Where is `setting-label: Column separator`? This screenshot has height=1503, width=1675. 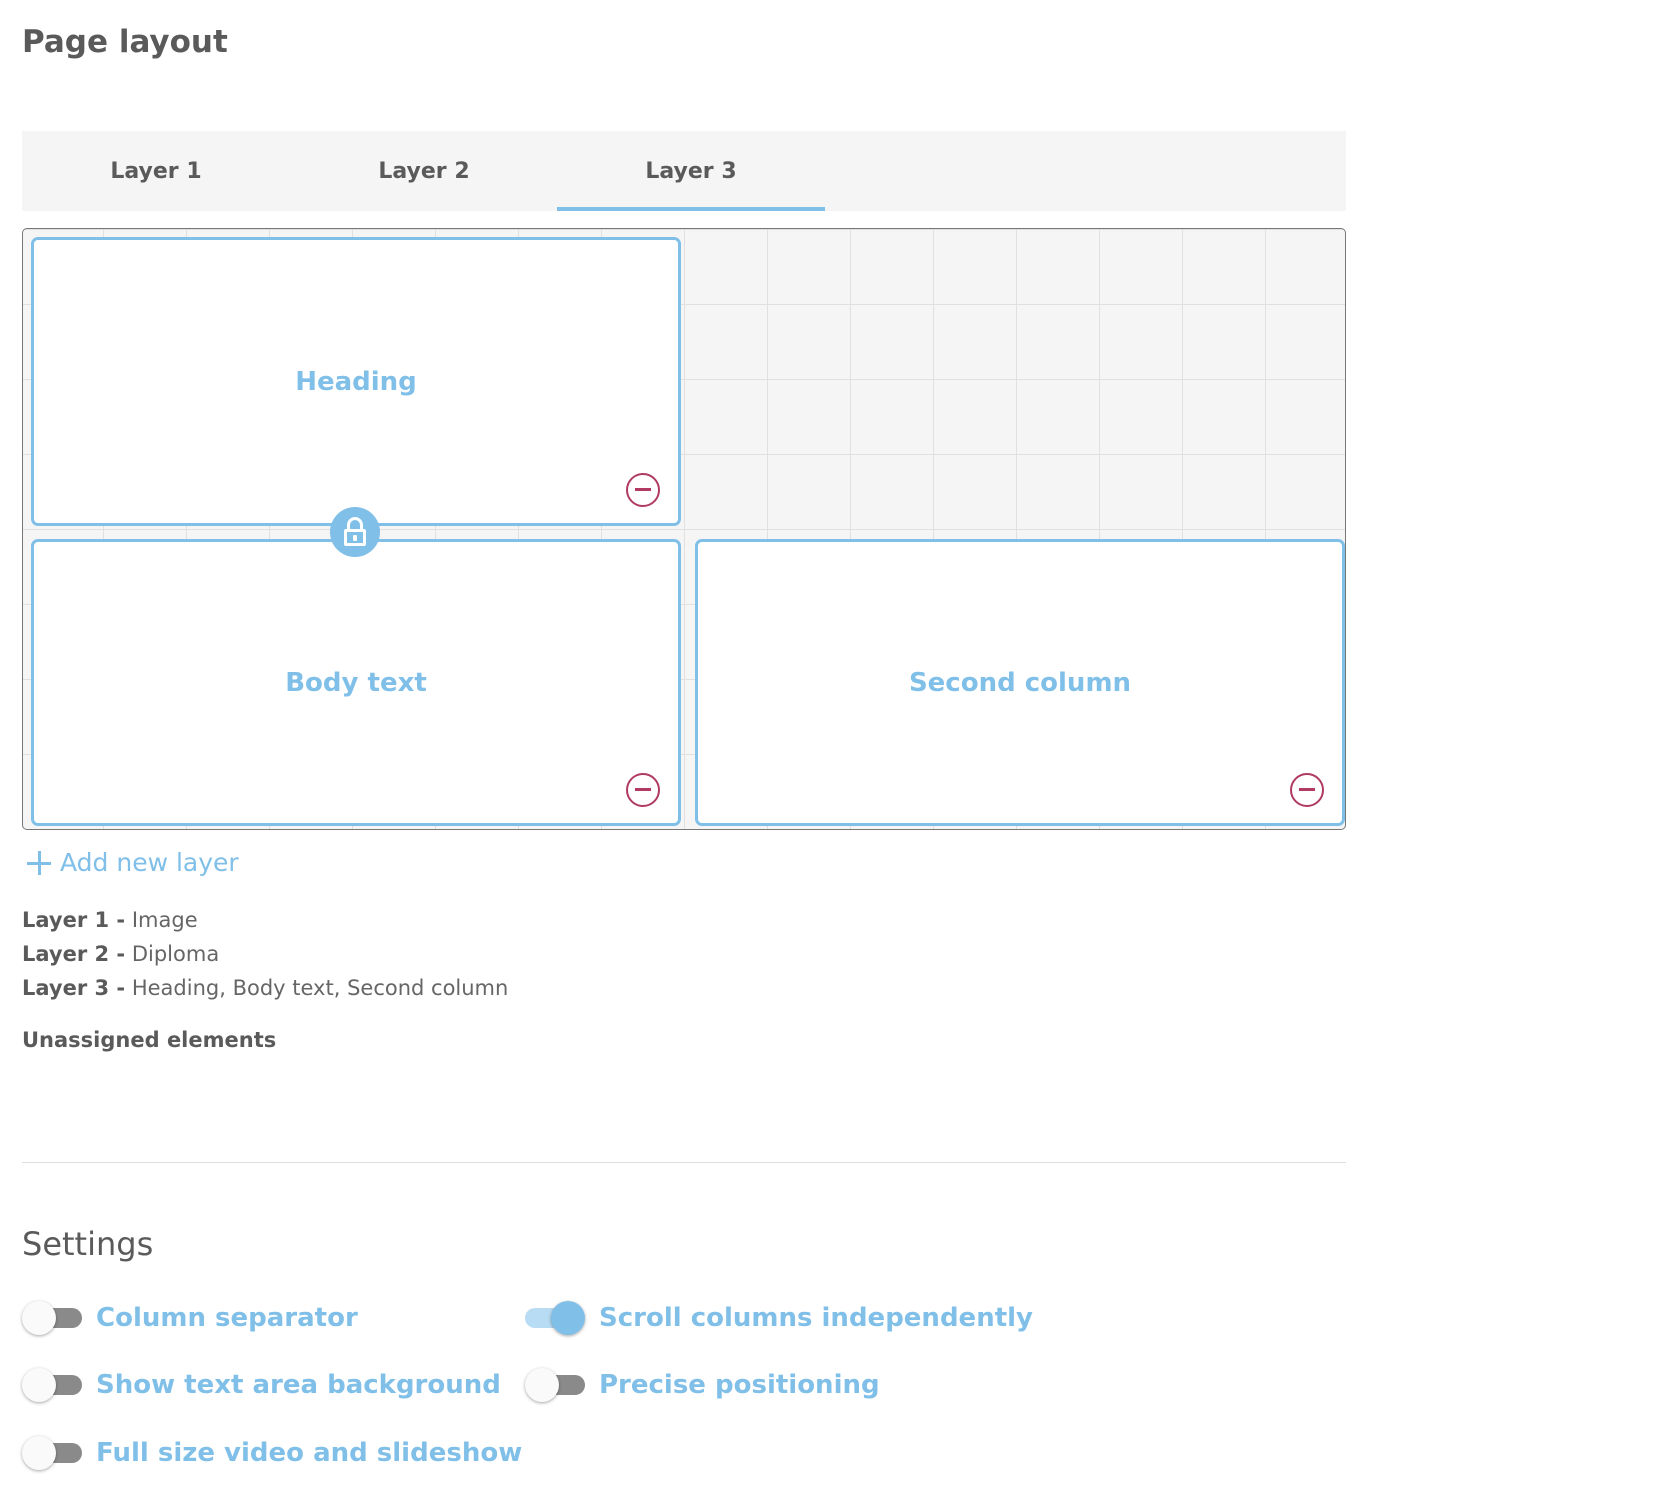
setting-label: Column separator is located at coordinates (227, 1318).